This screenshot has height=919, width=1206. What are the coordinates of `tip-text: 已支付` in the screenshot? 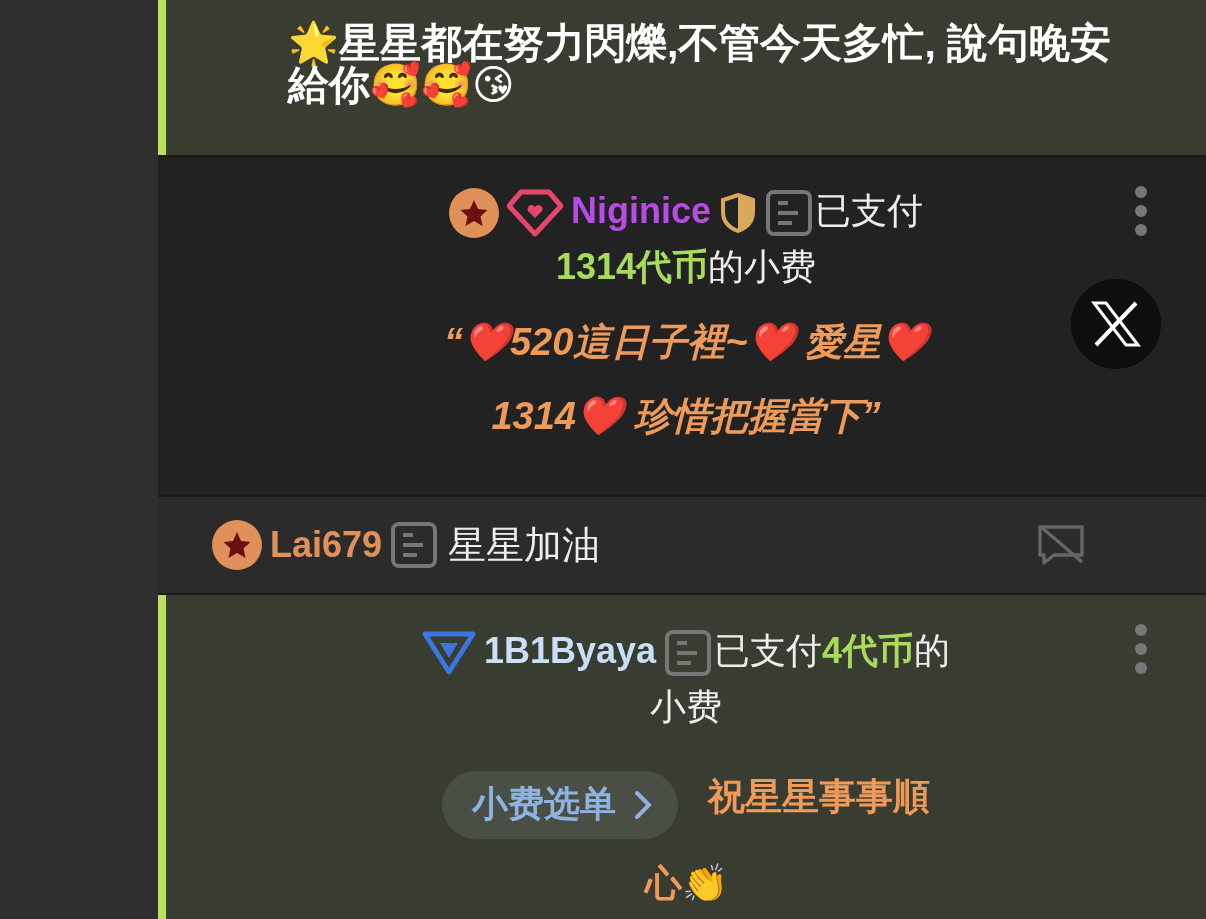 It's located at (869, 210).